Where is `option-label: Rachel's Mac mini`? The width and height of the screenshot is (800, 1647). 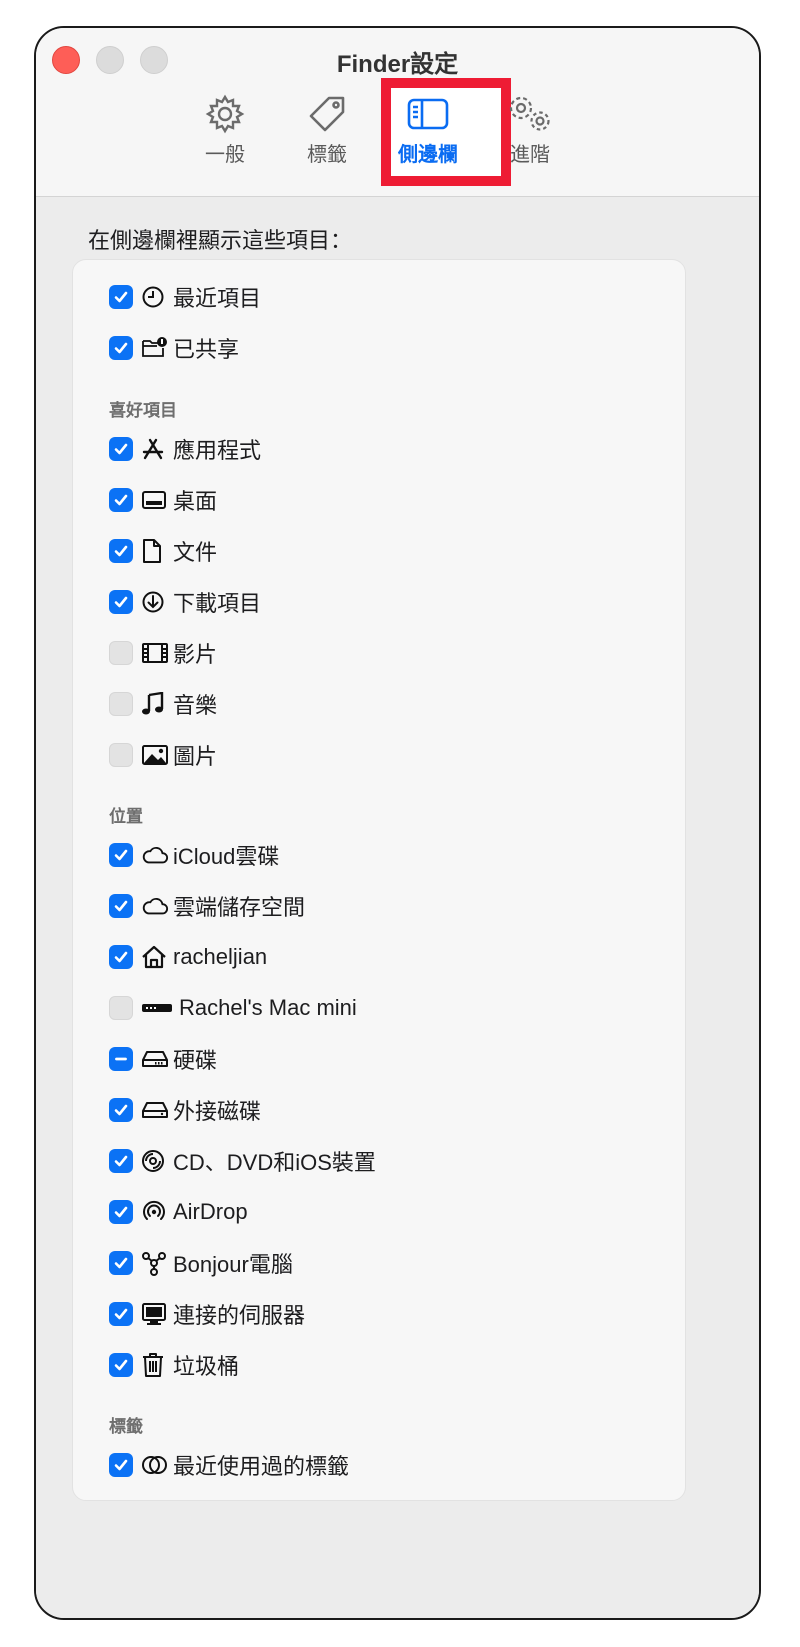 option-label: Rachel's Mac mini is located at coordinates (268, 1007).